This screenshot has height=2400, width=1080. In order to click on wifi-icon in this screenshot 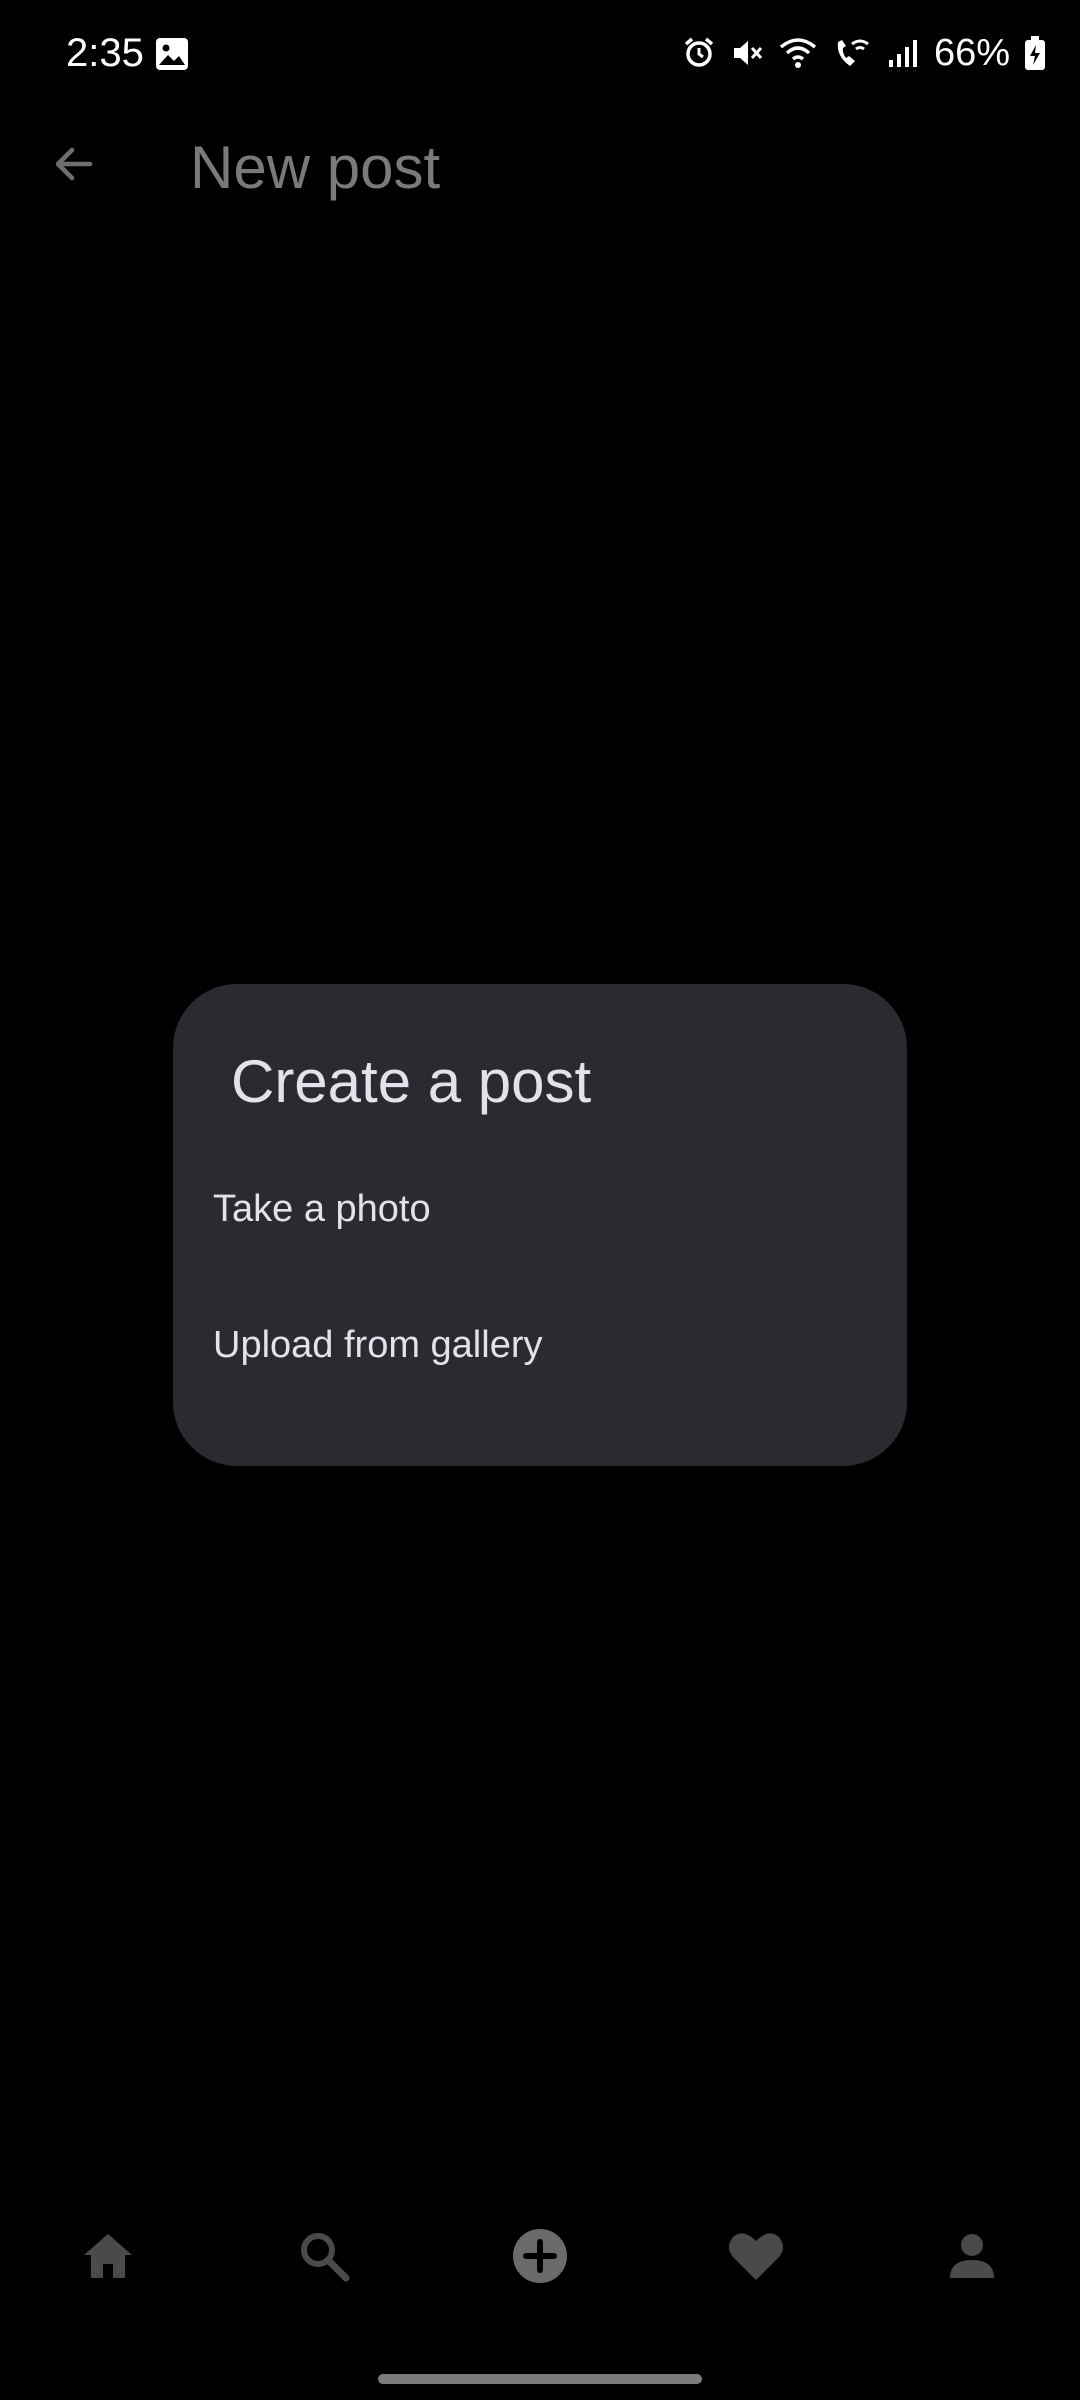, I will do `click(798, 53)`.